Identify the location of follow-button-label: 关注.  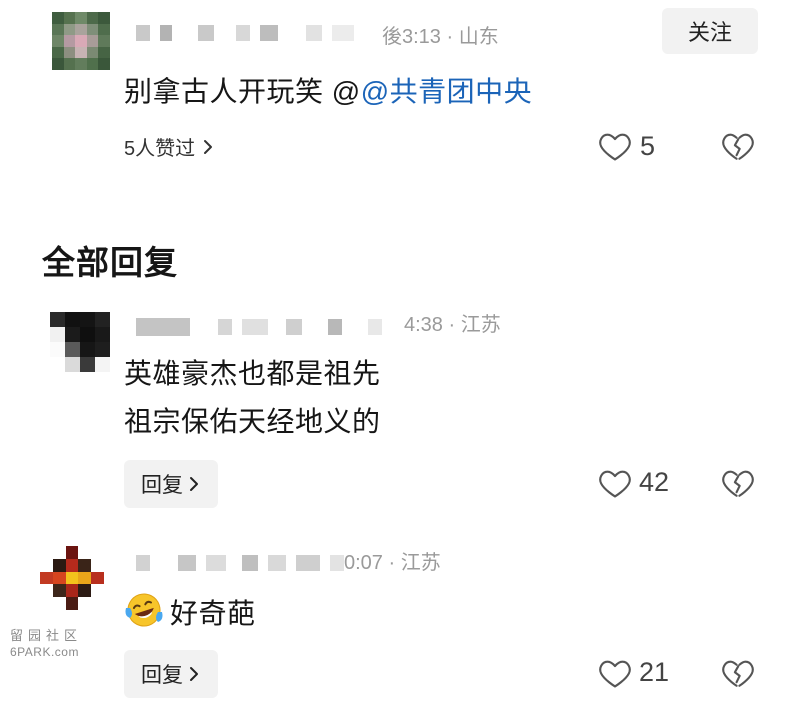
(709, 32).